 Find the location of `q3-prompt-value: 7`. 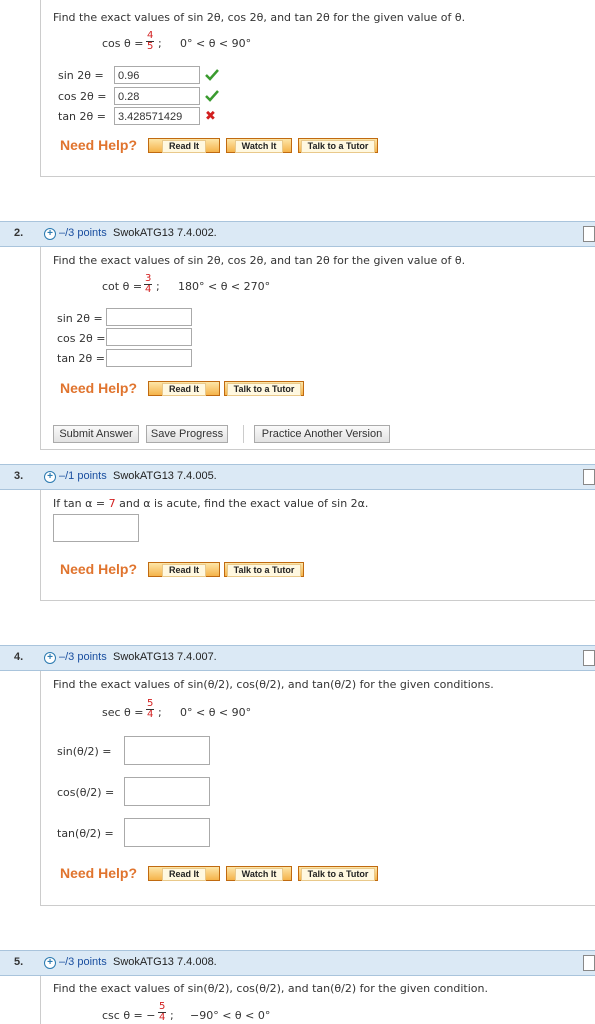

q3-prompt-value: 7 is located at coordinates (112, 503).